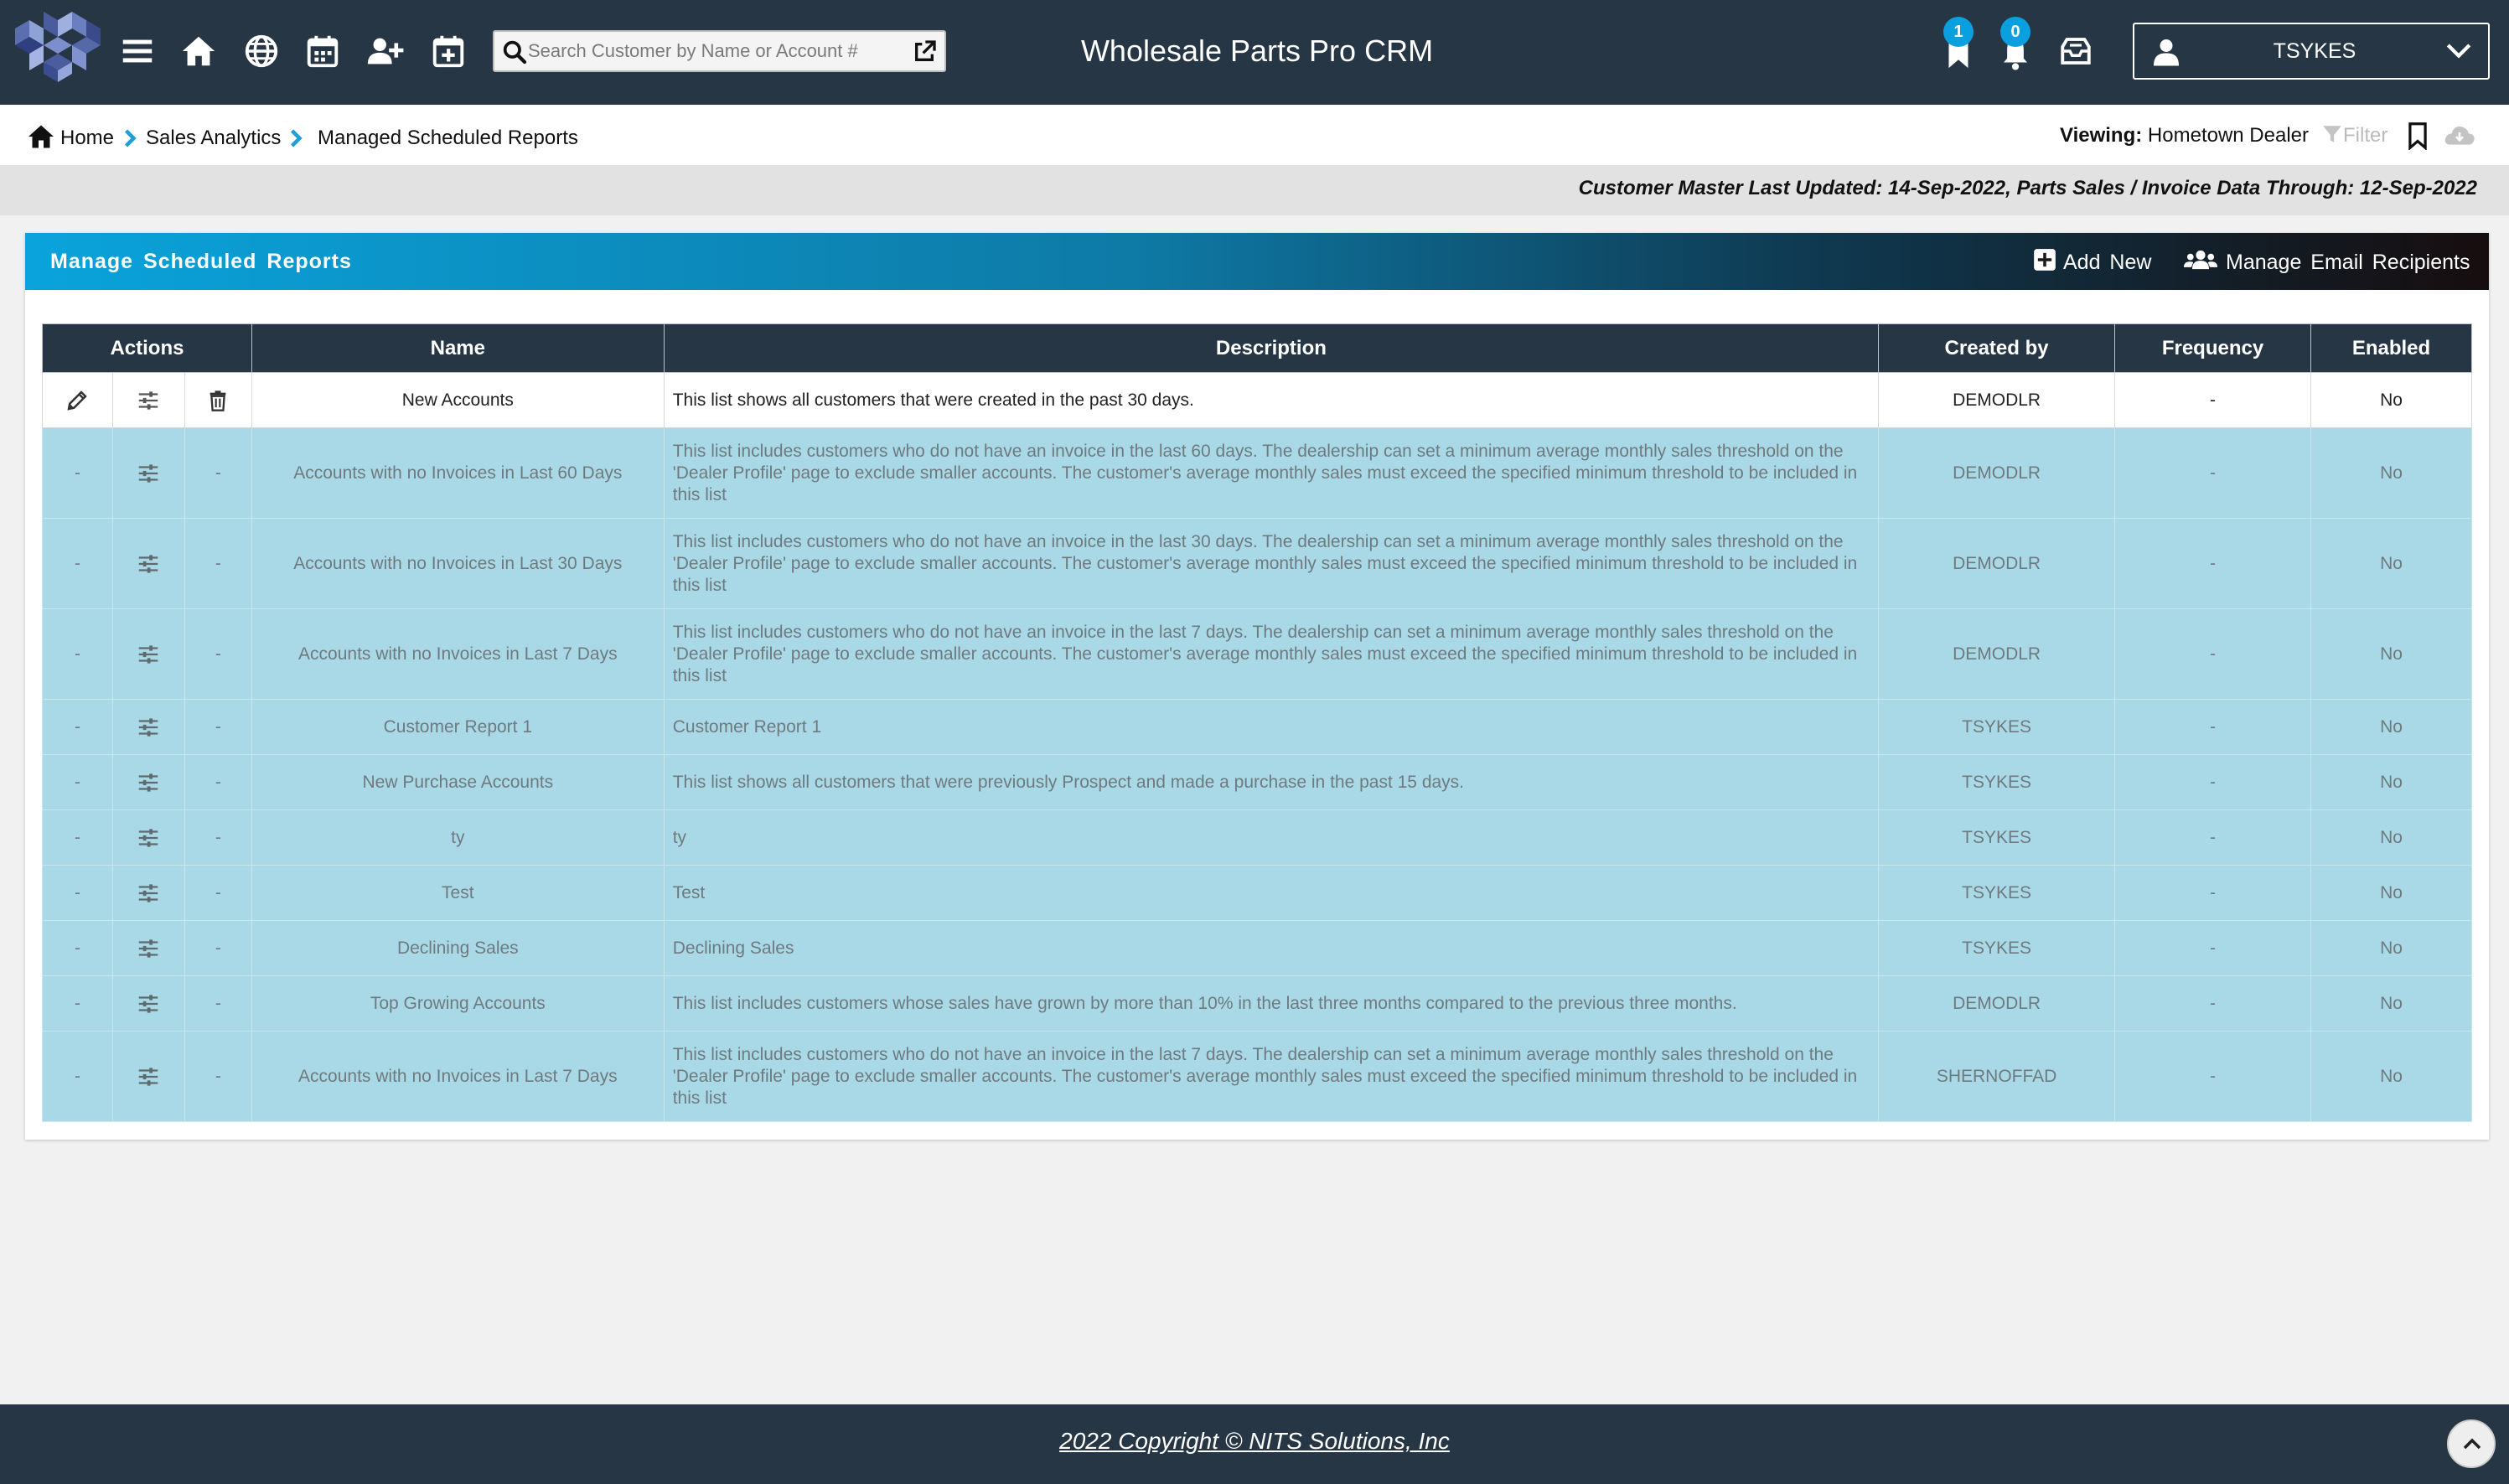  What do you see at coordinates (2015, 44) in the screenshot?
I see `notification-button: 0` at bounding box center [2015, 44].